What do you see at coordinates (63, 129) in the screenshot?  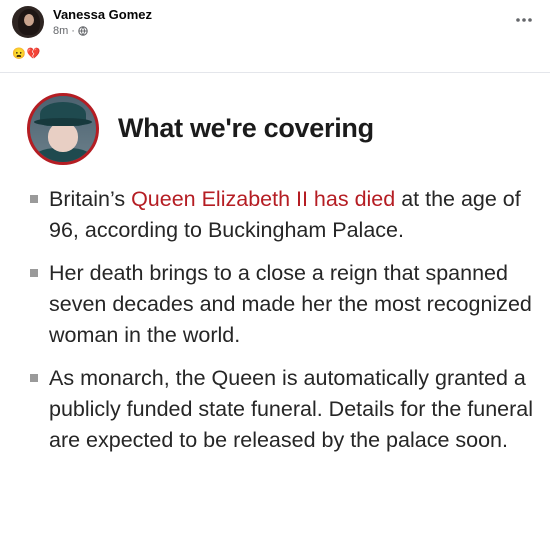 I see `queen-portrait-image` at bounding box center [63, 129].